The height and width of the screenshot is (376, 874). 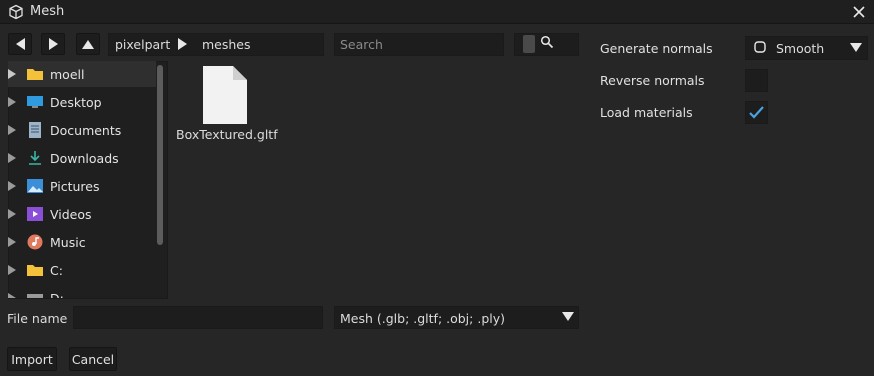 I want to click on breadcrumb-item: pixelpart, so click(x=142, y=44).